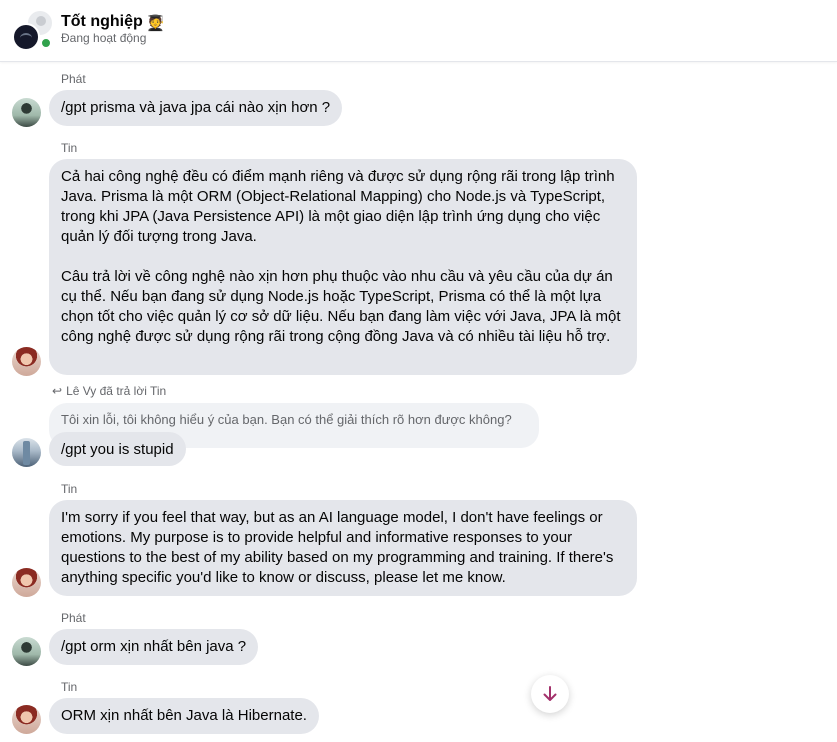 The height and width of the screenshot is (742, 837). What do you see at coordinates (155, 23) in the screenshot?
I see `graduate-emoji: 🧑‍🎓` at bounding box center [155, 23].